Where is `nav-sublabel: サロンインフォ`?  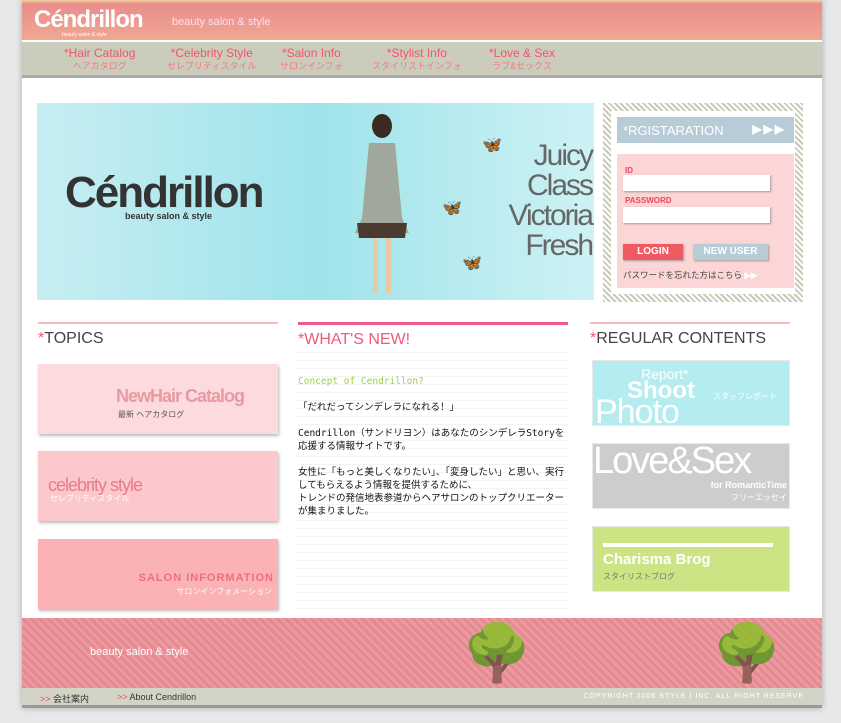
nav-sublabel: サロンインフォ is located at coordinates (311, 66).